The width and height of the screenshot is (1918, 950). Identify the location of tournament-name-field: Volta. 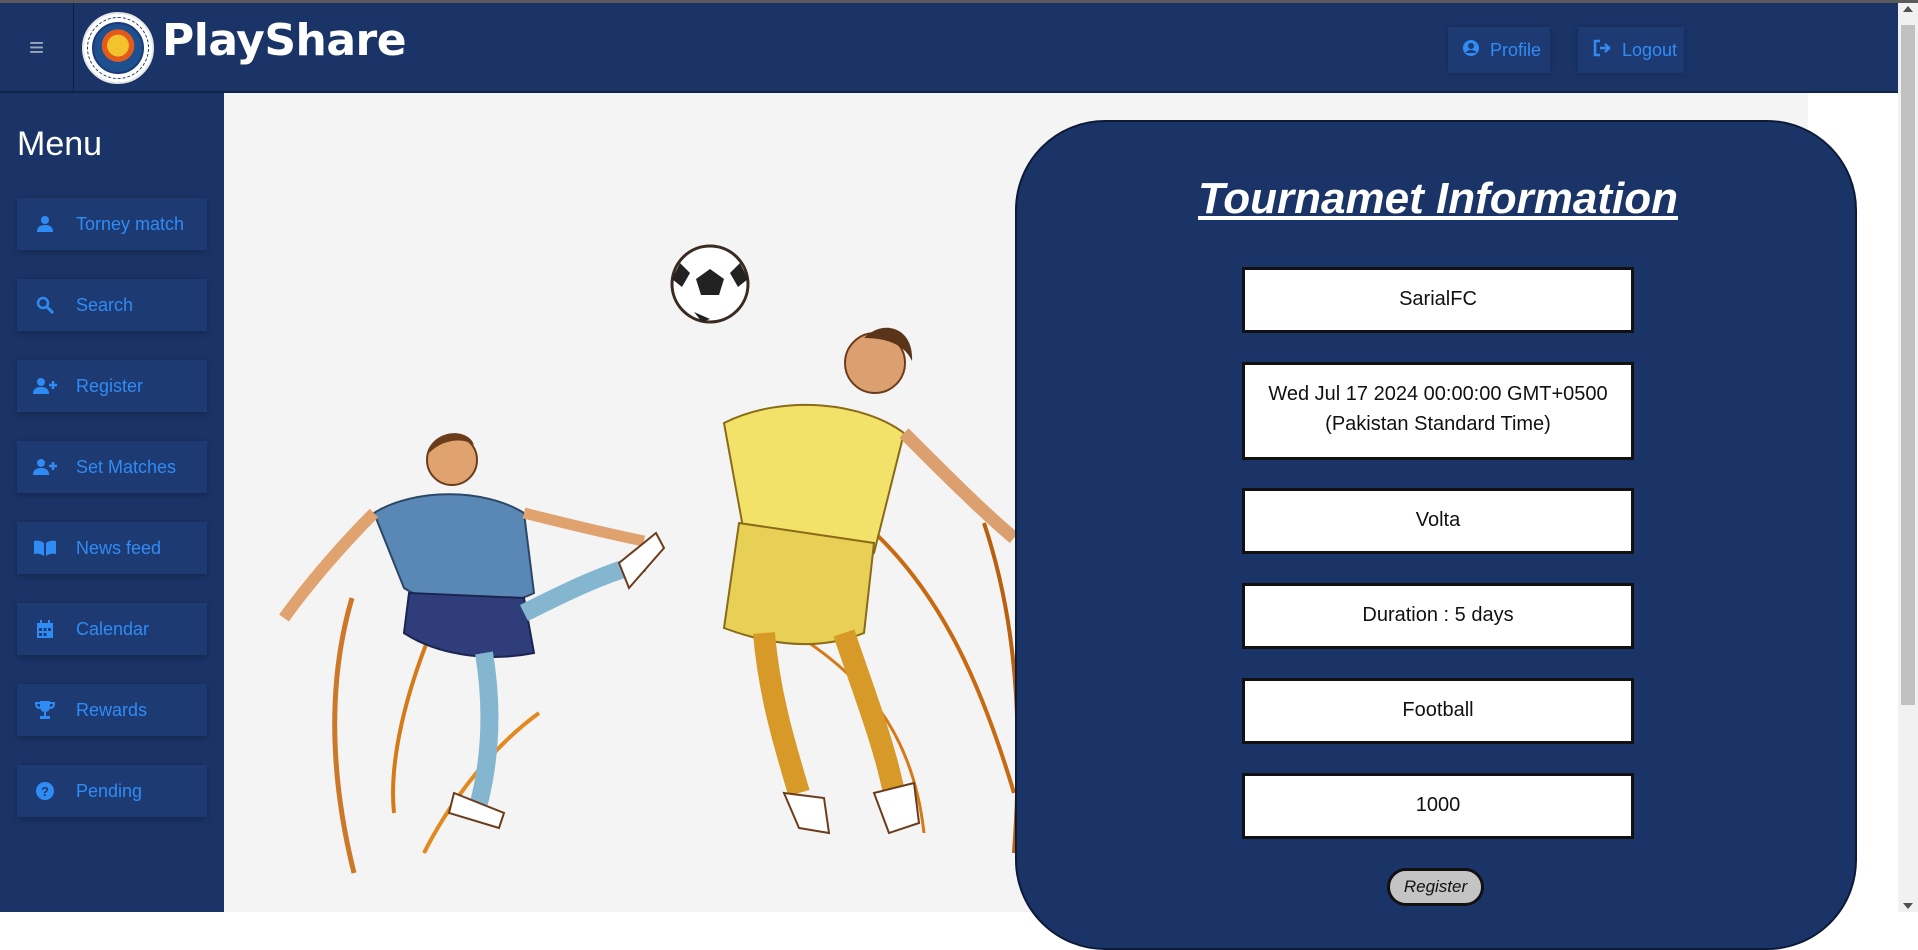
(1438, 521).